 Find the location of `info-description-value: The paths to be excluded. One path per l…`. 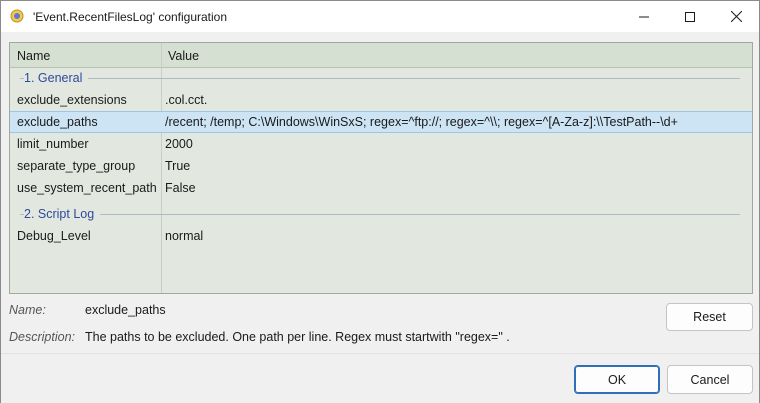

info-description-value: The paths to be excluded. One path per l… is located at coordinates (297, 337).